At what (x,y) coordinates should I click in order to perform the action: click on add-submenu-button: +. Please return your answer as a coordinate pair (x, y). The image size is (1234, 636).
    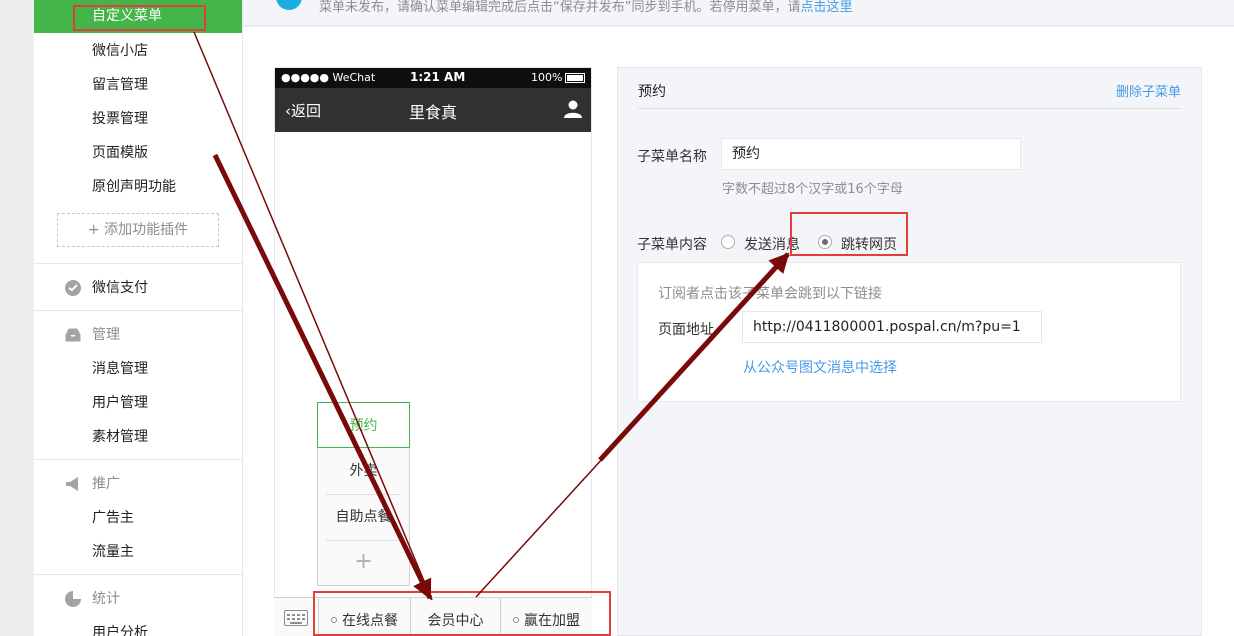
    Looking at the image, I should click on (363, 563).